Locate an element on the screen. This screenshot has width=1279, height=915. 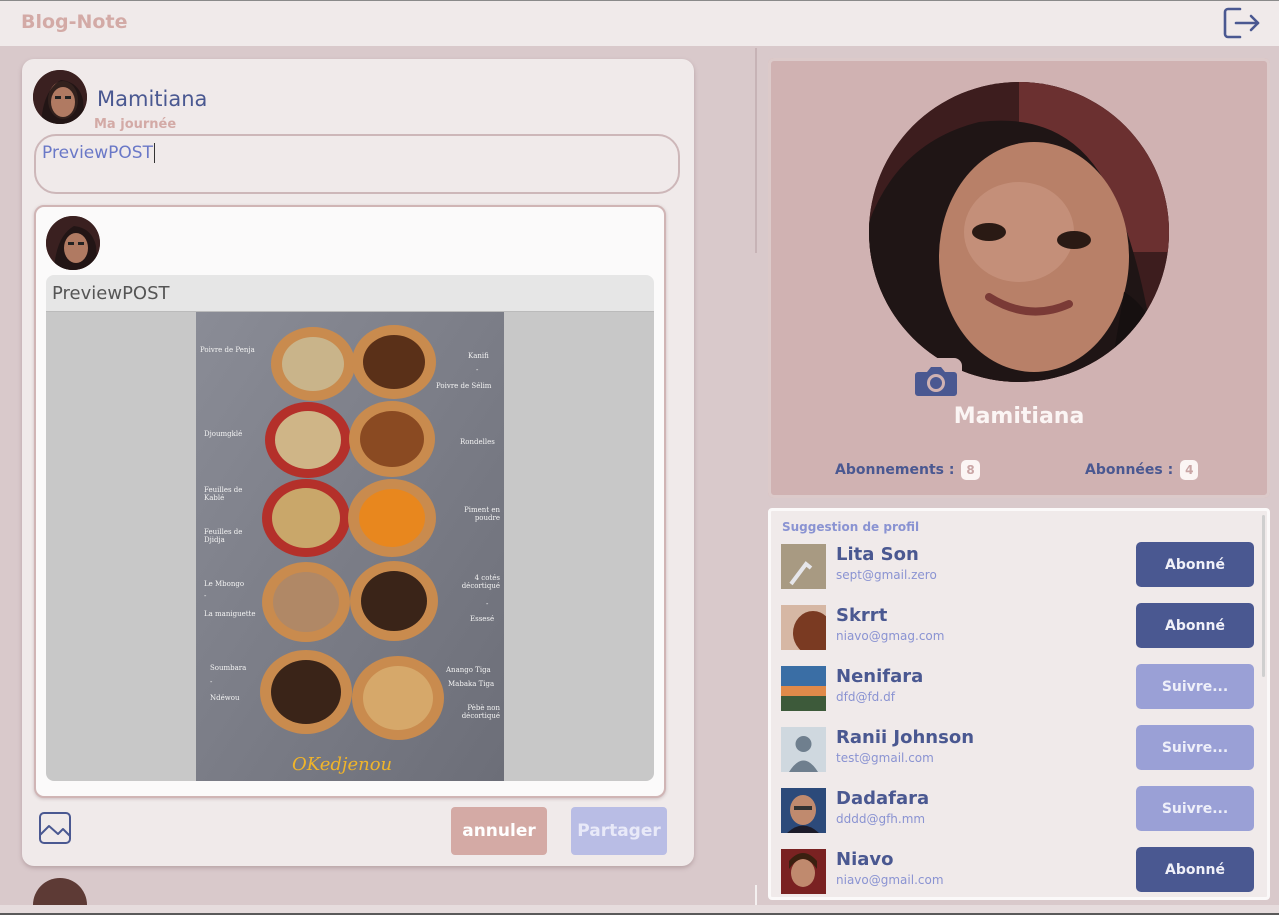
spice-label-17: Pèbè non décortiqué is located at coordinates (480, 712).